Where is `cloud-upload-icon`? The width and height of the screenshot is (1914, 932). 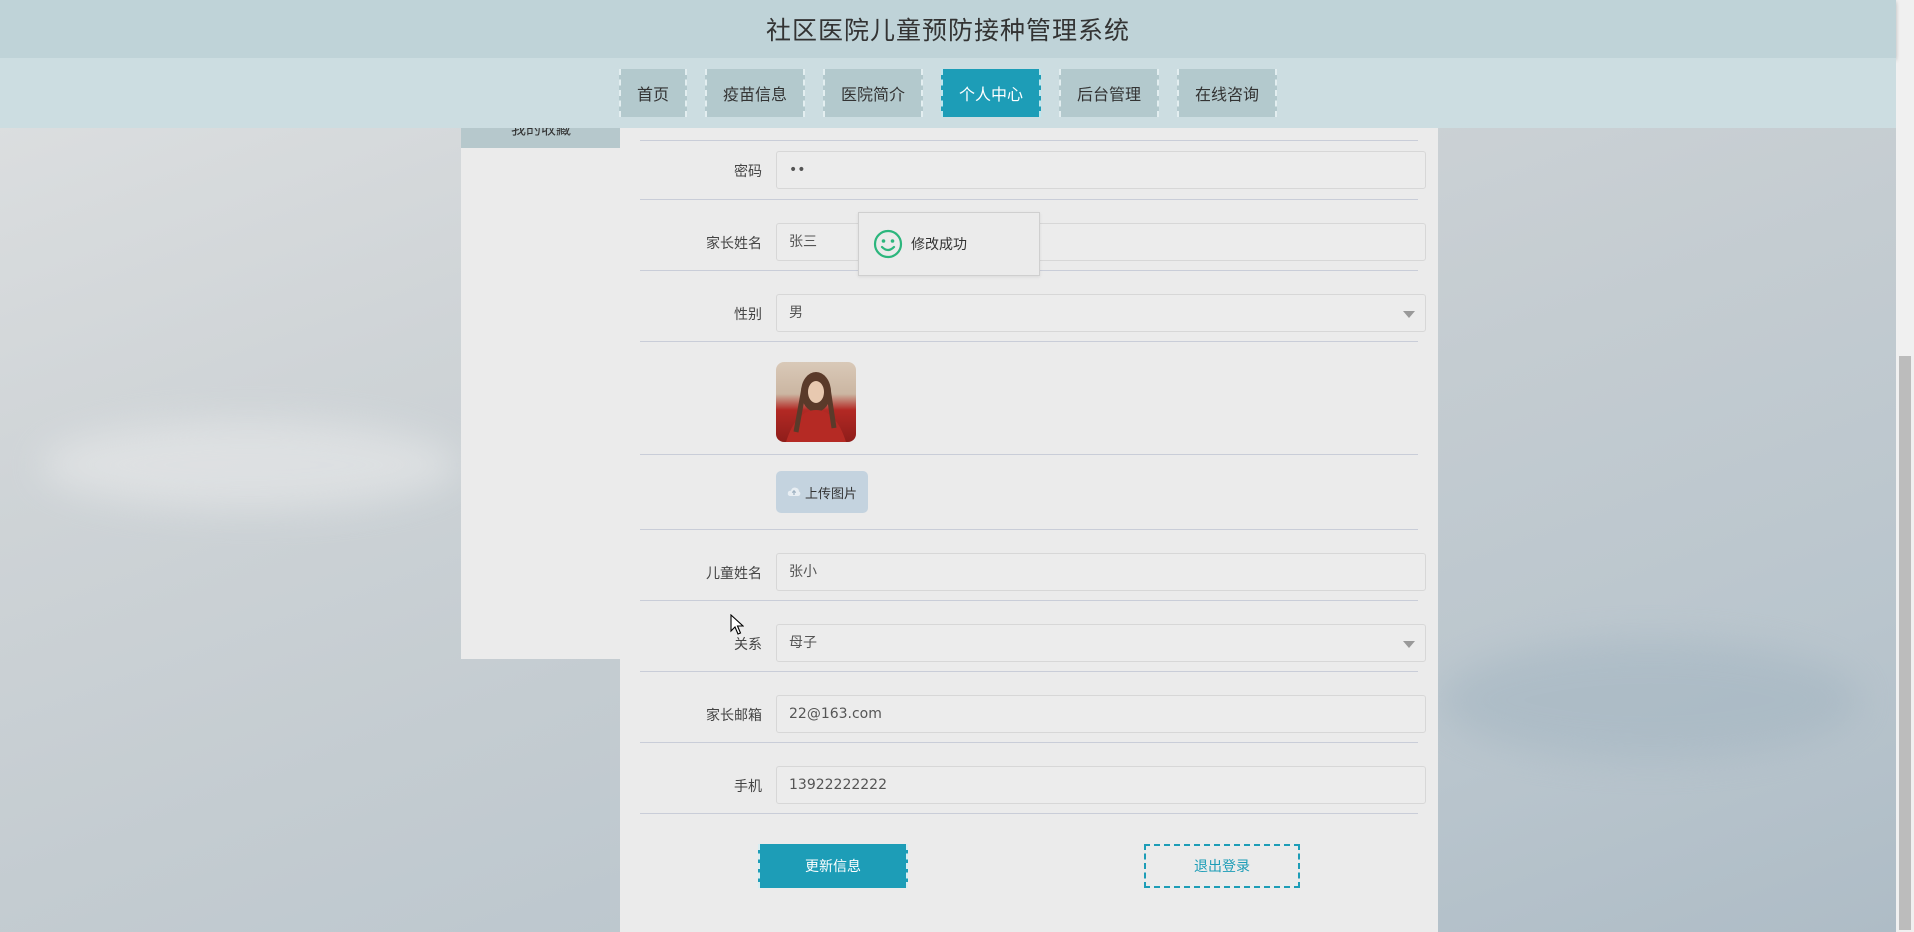 cloud-upload-icon is located at coordinates (794, 491).